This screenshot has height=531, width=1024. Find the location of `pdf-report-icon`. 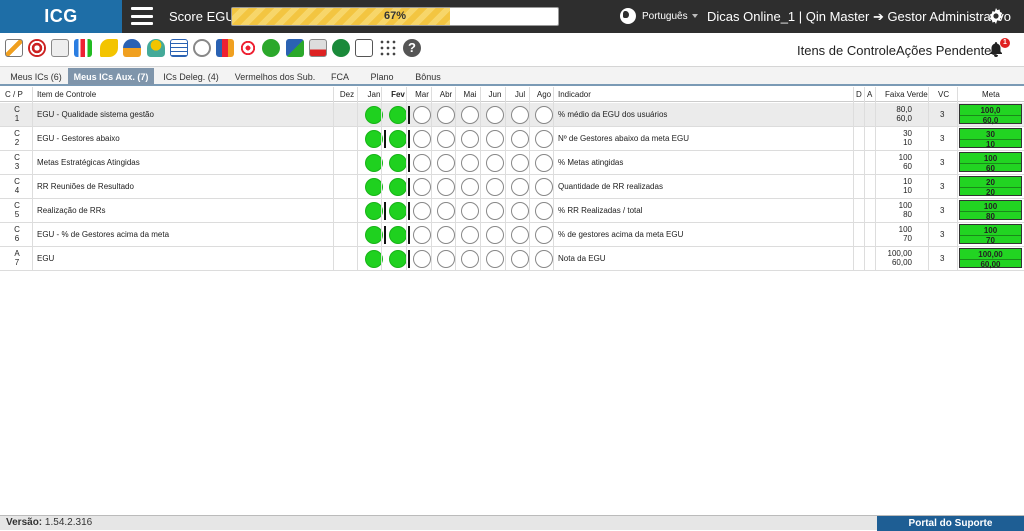

pdf-report-icon is located at coordinates (318, 48).